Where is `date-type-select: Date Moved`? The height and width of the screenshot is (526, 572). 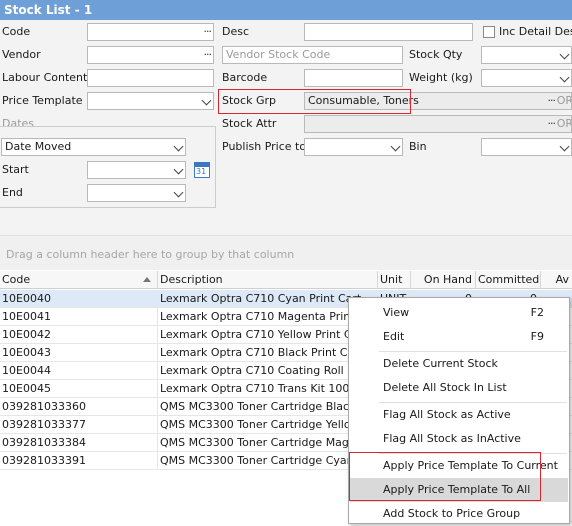 date-type-select: Date Moved is located at coordinates (93, 147).